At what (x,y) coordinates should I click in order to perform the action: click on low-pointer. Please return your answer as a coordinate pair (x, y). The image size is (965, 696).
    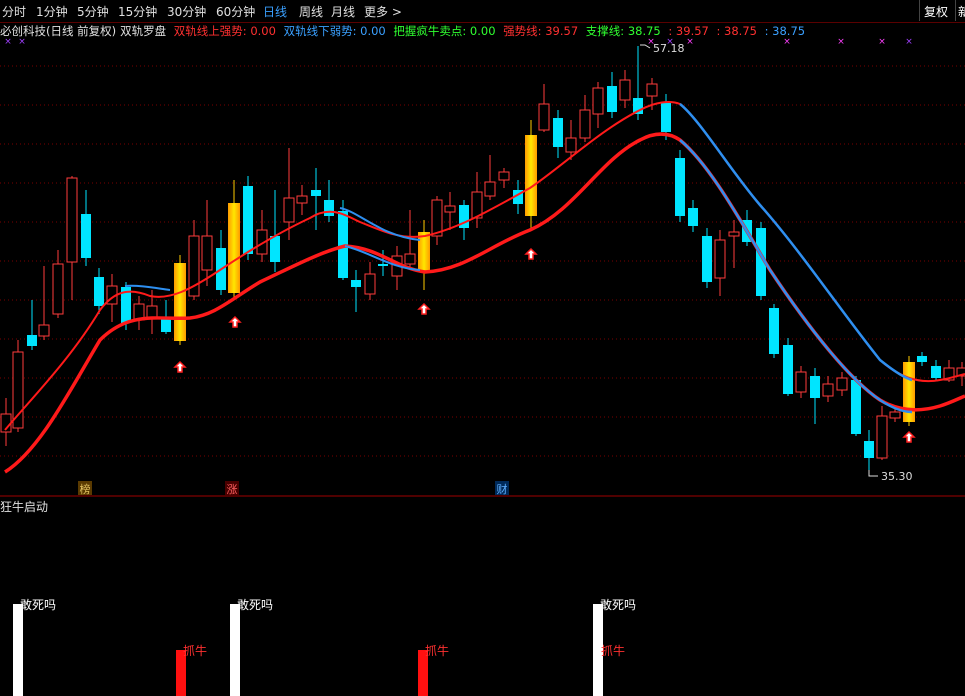
    Looking at the image, I should click on (873, 473).